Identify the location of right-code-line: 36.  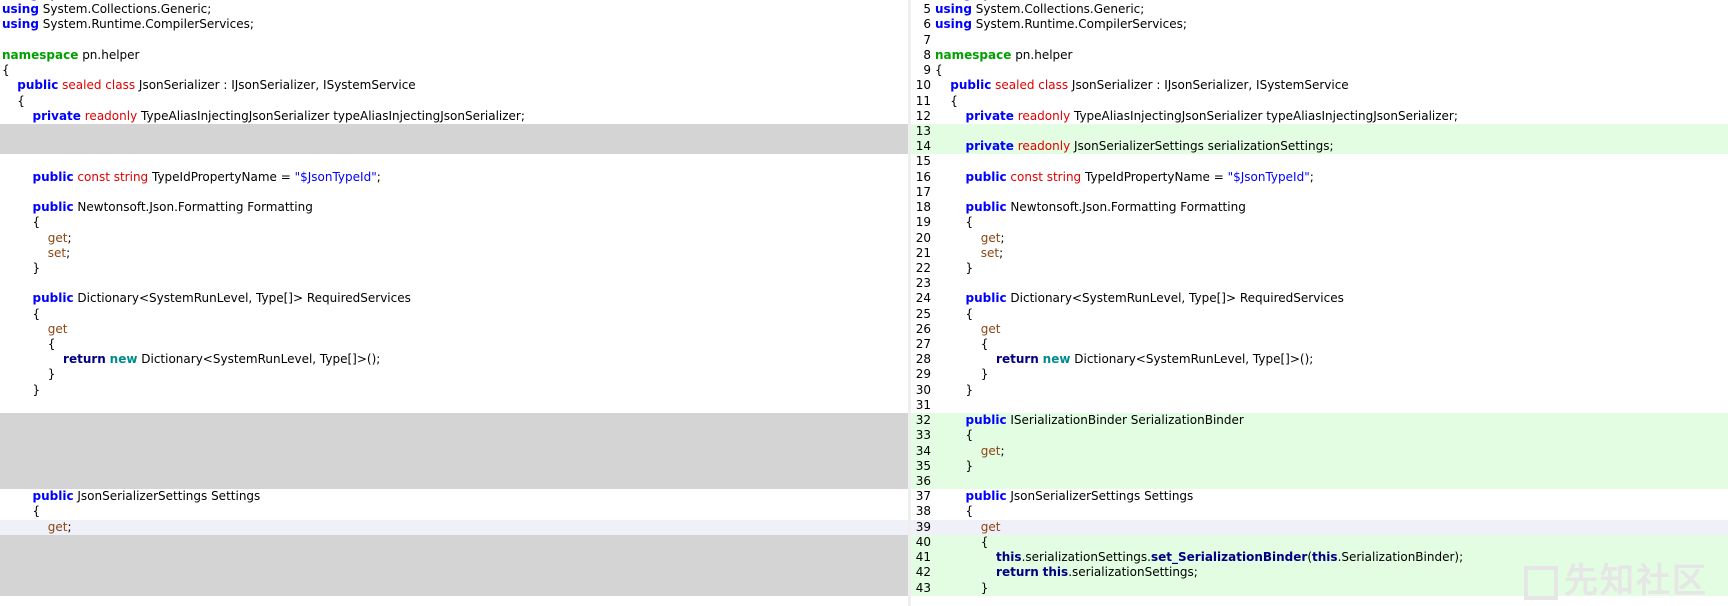
(1319, 482).